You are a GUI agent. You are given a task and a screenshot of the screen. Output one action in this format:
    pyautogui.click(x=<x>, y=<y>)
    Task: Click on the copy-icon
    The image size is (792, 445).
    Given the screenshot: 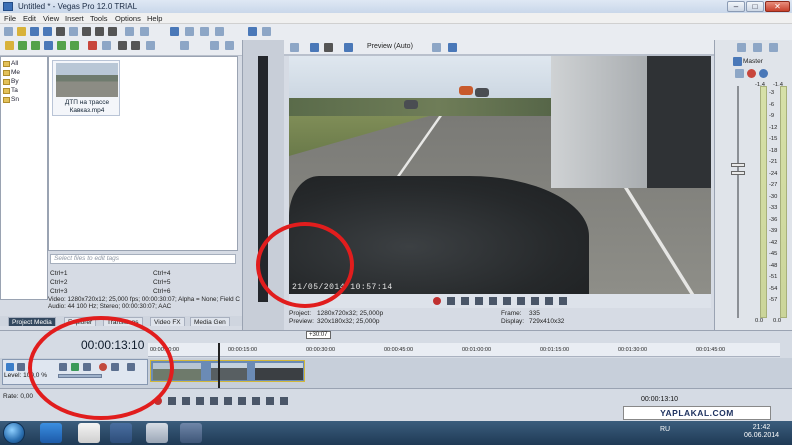 What is the action you would take?
    pyautogui.click(x=99, y=31)
    